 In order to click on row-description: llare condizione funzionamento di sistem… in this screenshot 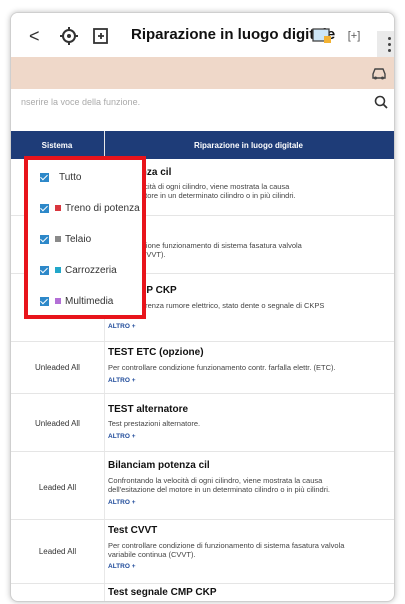, I will do `click(205, 250)`.